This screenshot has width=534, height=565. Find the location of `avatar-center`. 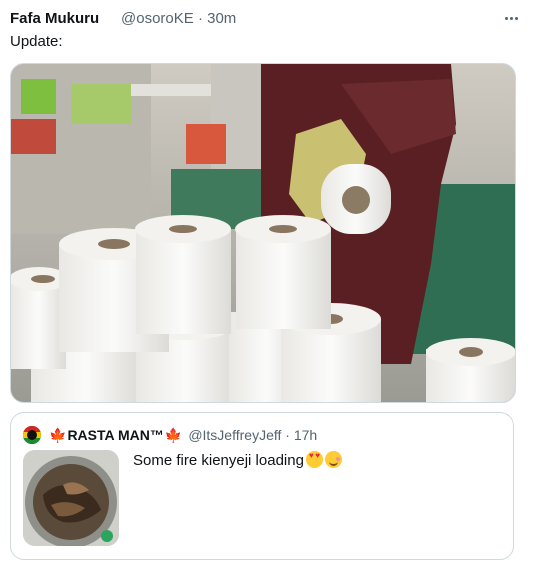

avatar-center is located at coordinates (32, 435).